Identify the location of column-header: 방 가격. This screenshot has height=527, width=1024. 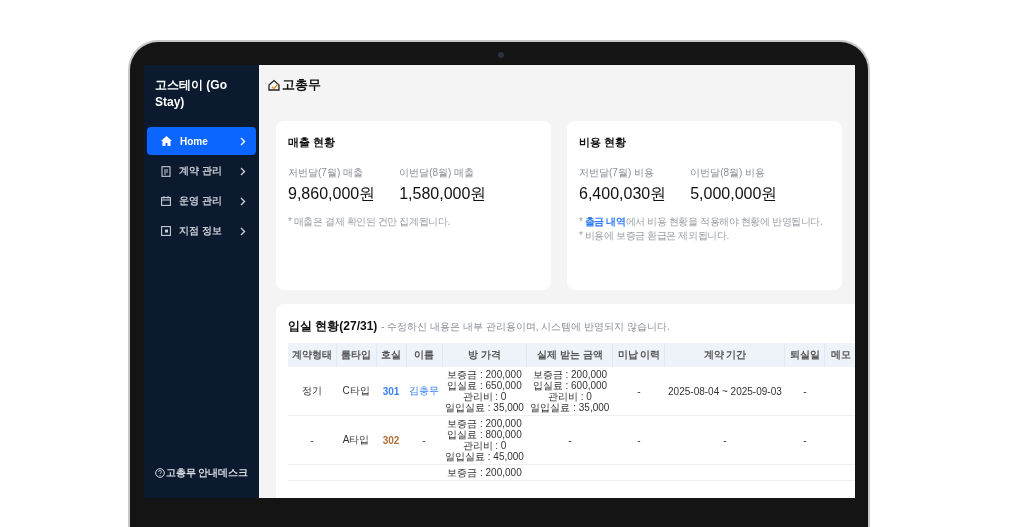
(484, 354).